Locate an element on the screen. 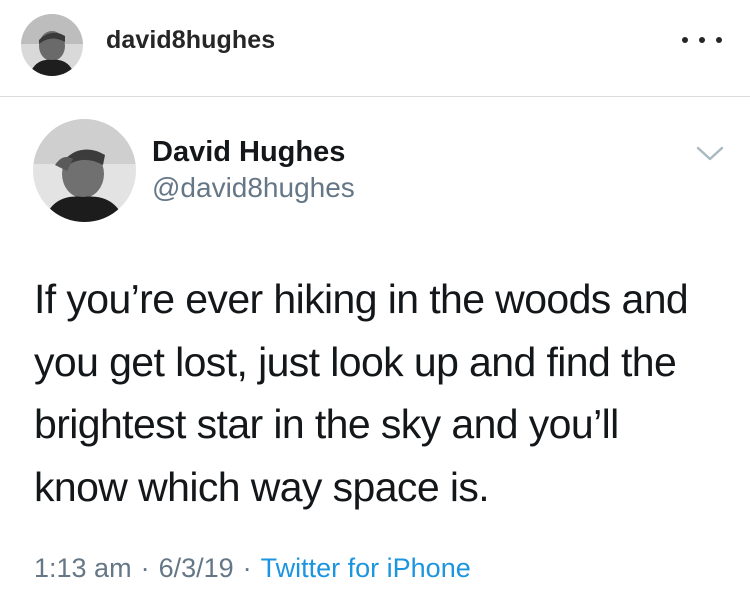 Image resolution: width=750 pixels, height=599 pixels. chevron-down-icon is located at coordinates (710, 153).